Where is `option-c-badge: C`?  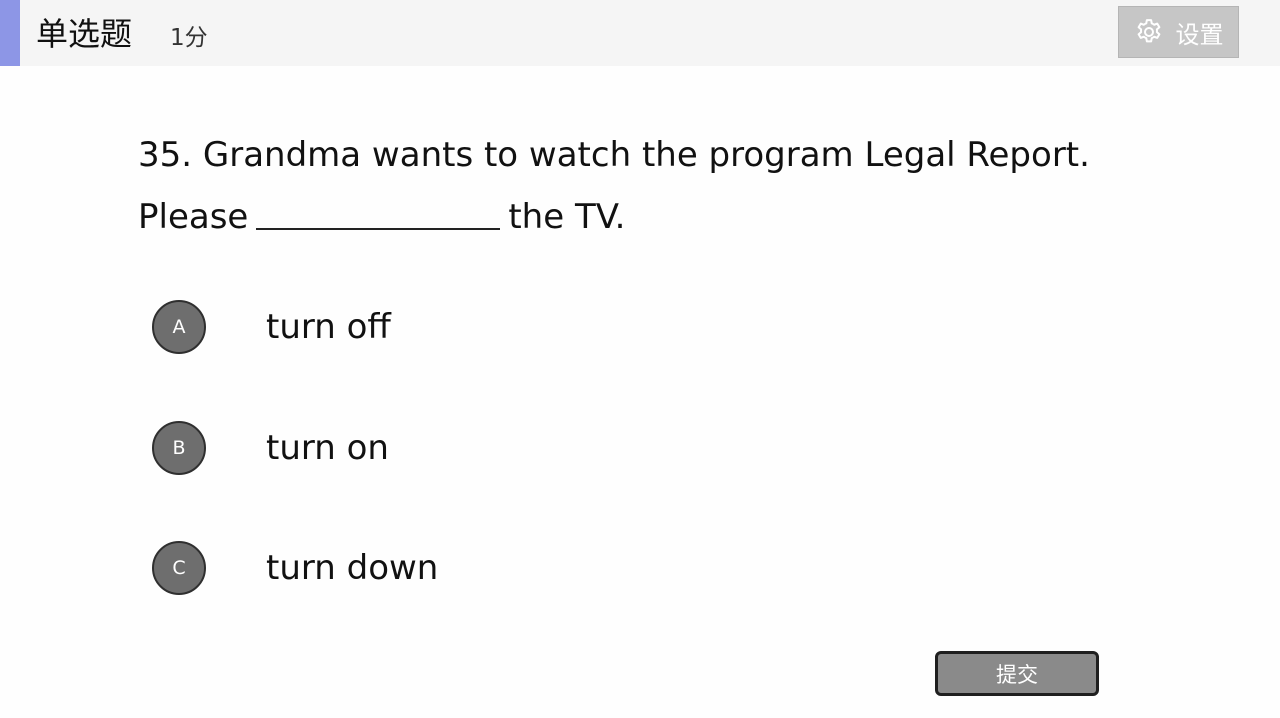
option-c-badge: C is located at coordinates (179, 568).